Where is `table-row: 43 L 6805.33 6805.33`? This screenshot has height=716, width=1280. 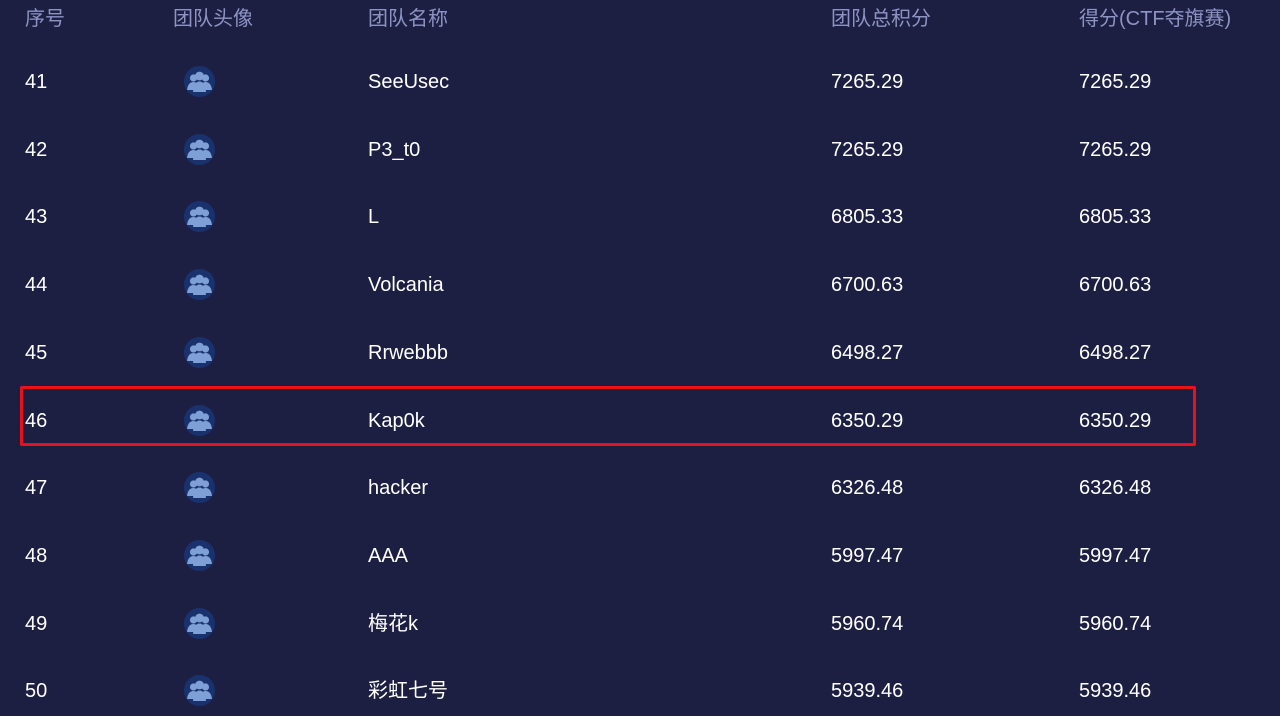
table-row: 43 L 6805.33 6805.33 is located at coordinates (640, 217).